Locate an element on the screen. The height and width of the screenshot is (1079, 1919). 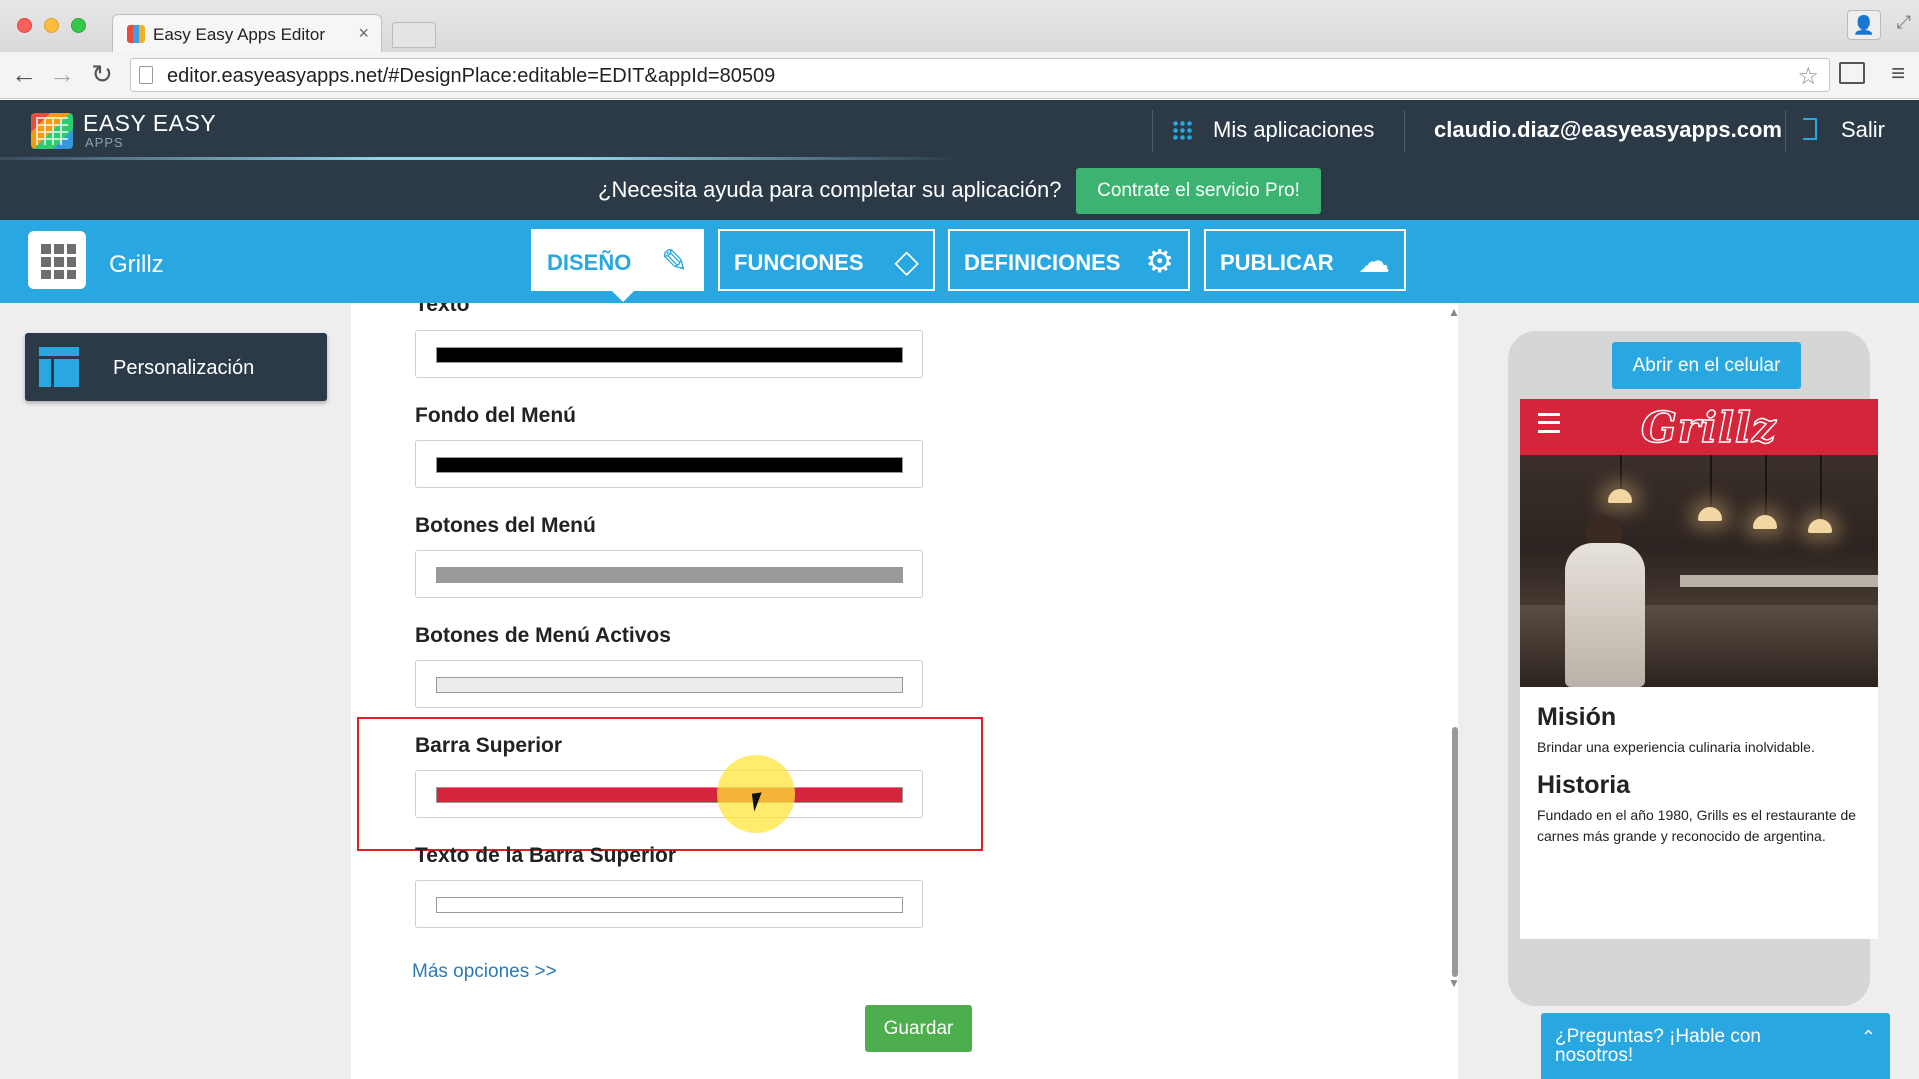
zoom-window-button is located at coordinates (78, 25).